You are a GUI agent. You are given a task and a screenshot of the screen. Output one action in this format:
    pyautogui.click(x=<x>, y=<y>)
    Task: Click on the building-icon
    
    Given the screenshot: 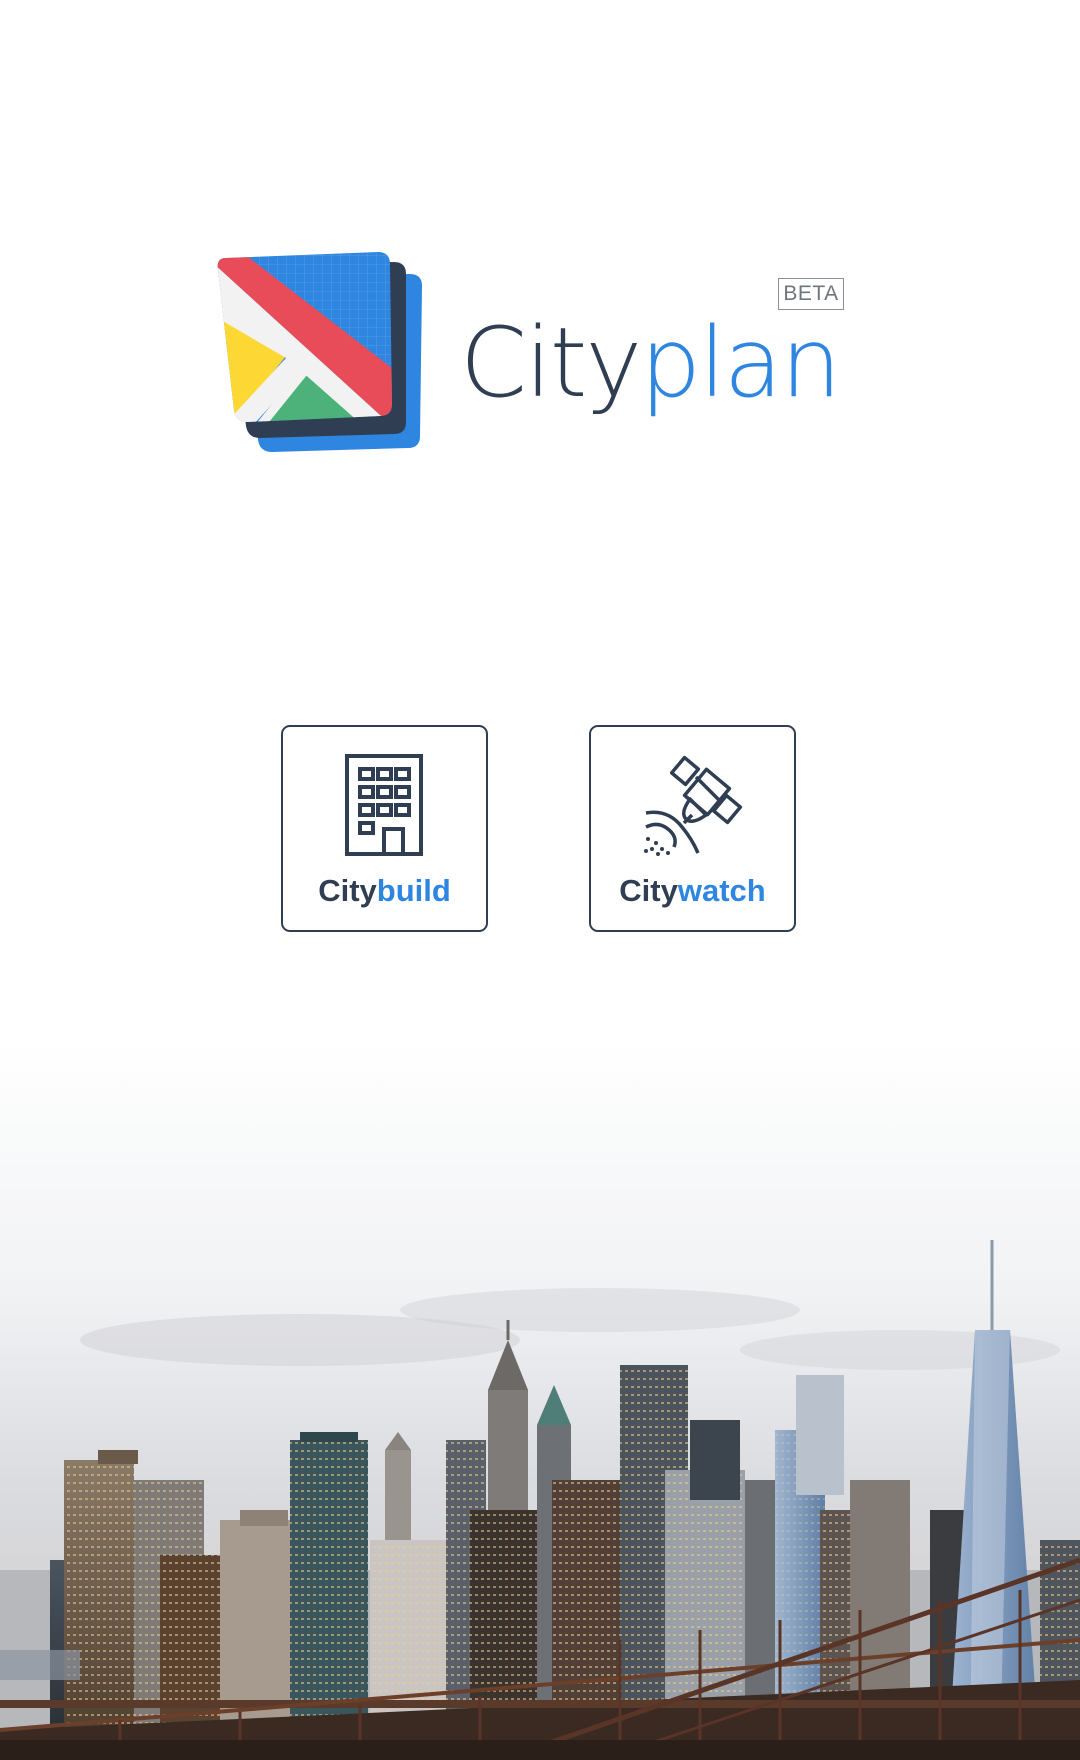 What is the action you would take?
    pyautogui.click(x=383, y=805)
    